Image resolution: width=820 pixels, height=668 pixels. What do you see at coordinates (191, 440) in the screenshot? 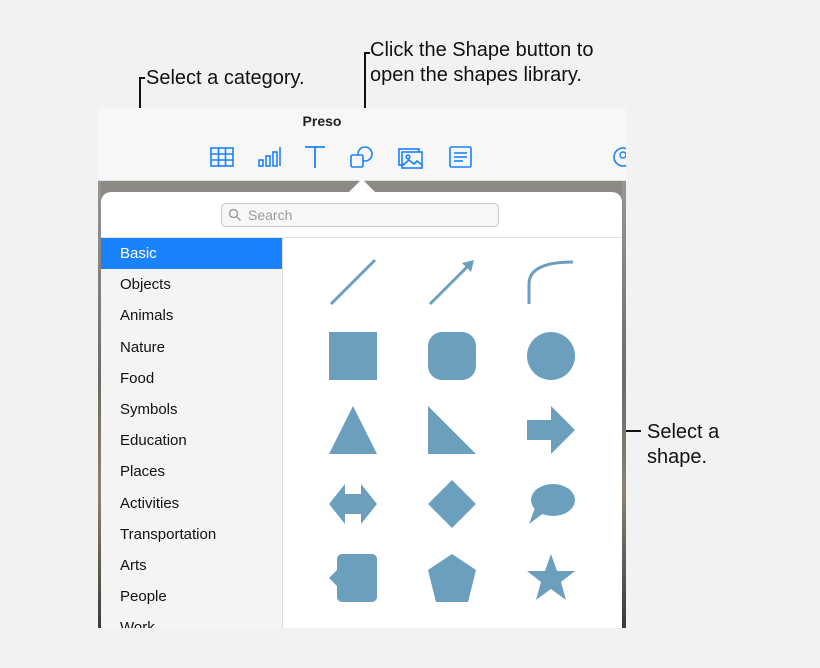
I see `category-item-education: Education` at bounding box center [191, 440].